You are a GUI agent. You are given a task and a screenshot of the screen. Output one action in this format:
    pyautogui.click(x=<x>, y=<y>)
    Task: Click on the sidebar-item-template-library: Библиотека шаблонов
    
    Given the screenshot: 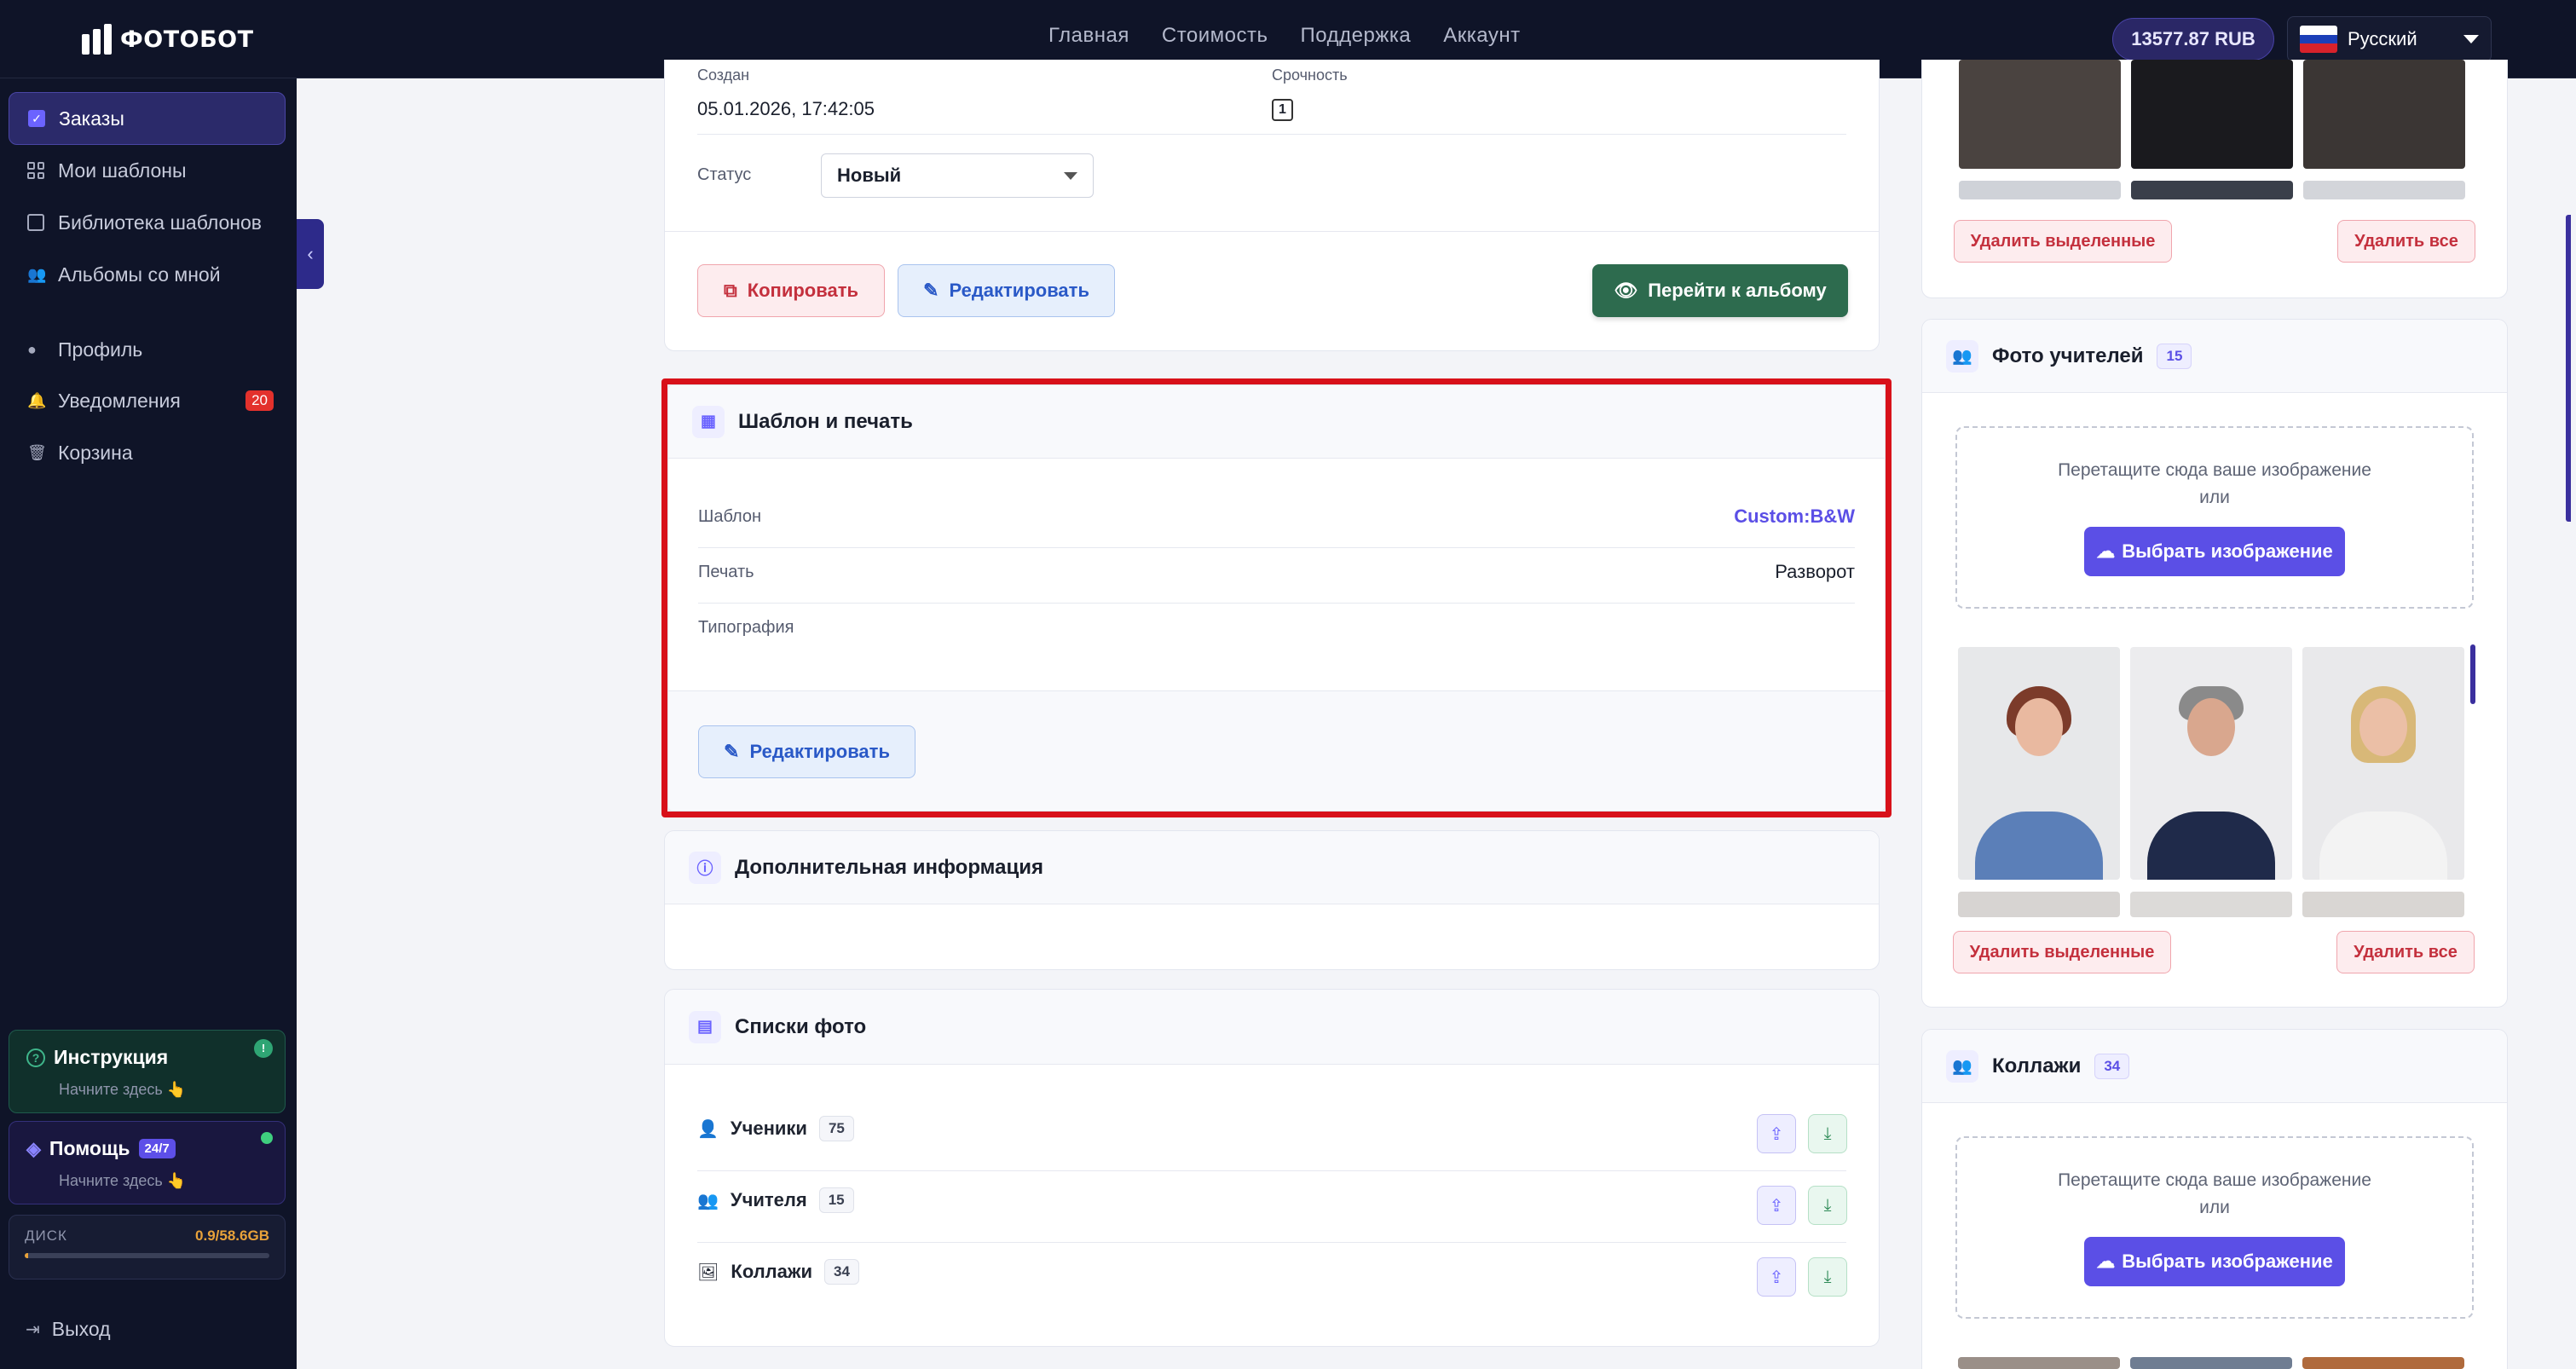 What is the action you would take?
    pyautogui.click(x=147, y=222)
    